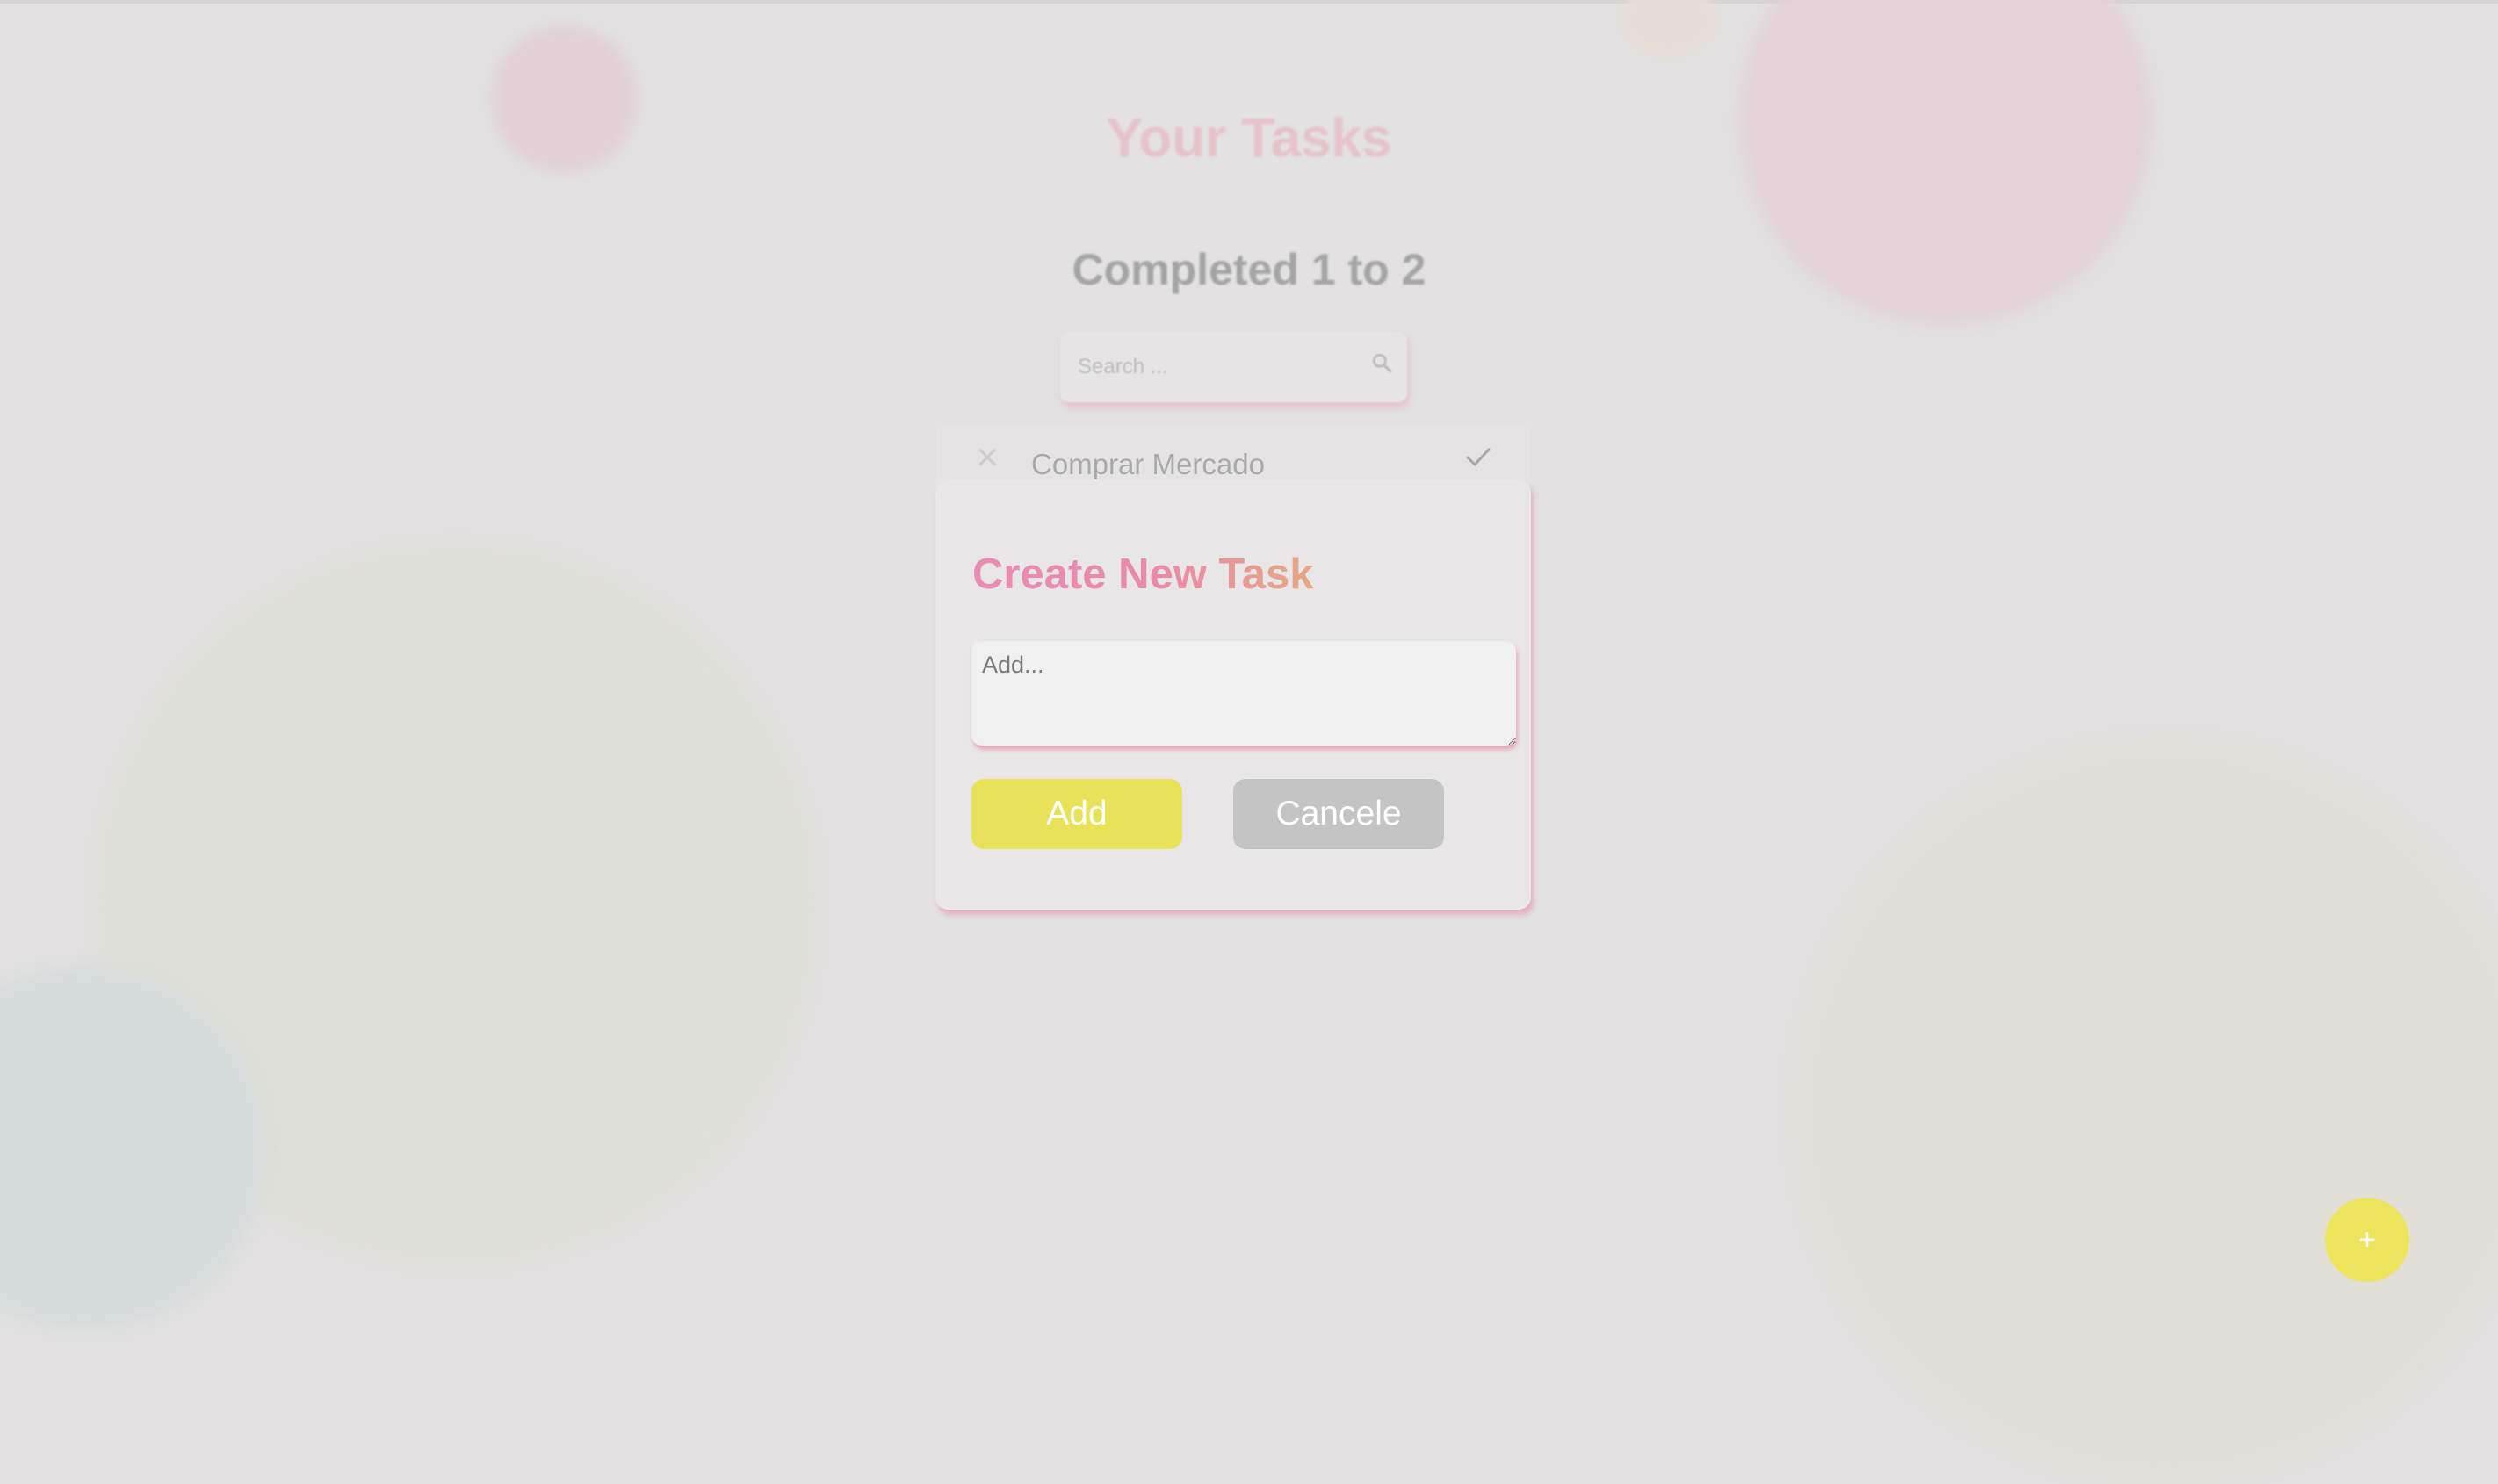 The height and width of the screenshot is (1484, 2498). Describe the element at coordinates (987, 458) in the screenshot. I see `close-icon: ✕` at that location.